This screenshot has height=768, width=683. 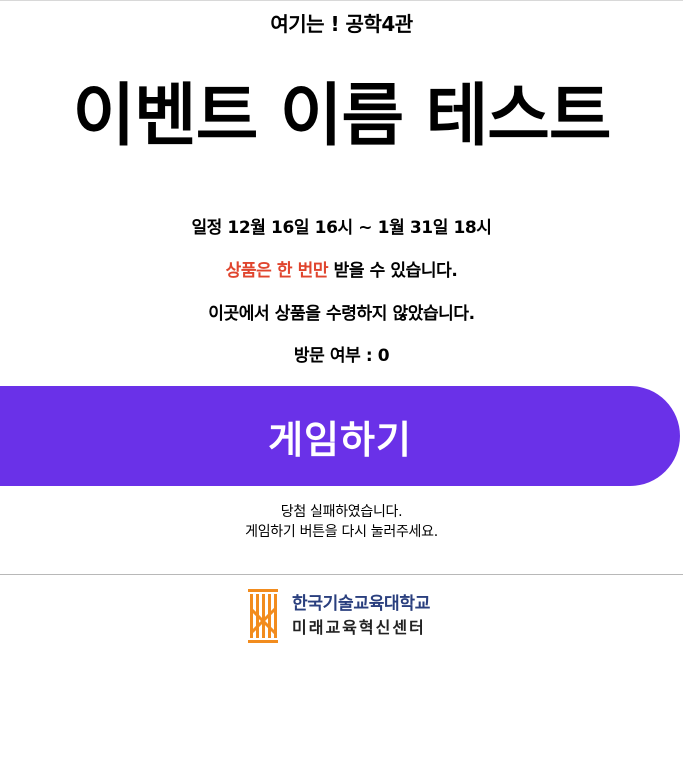 I want to click on once-highlight: 상품은 한 번만, so click(x=277, y=271).